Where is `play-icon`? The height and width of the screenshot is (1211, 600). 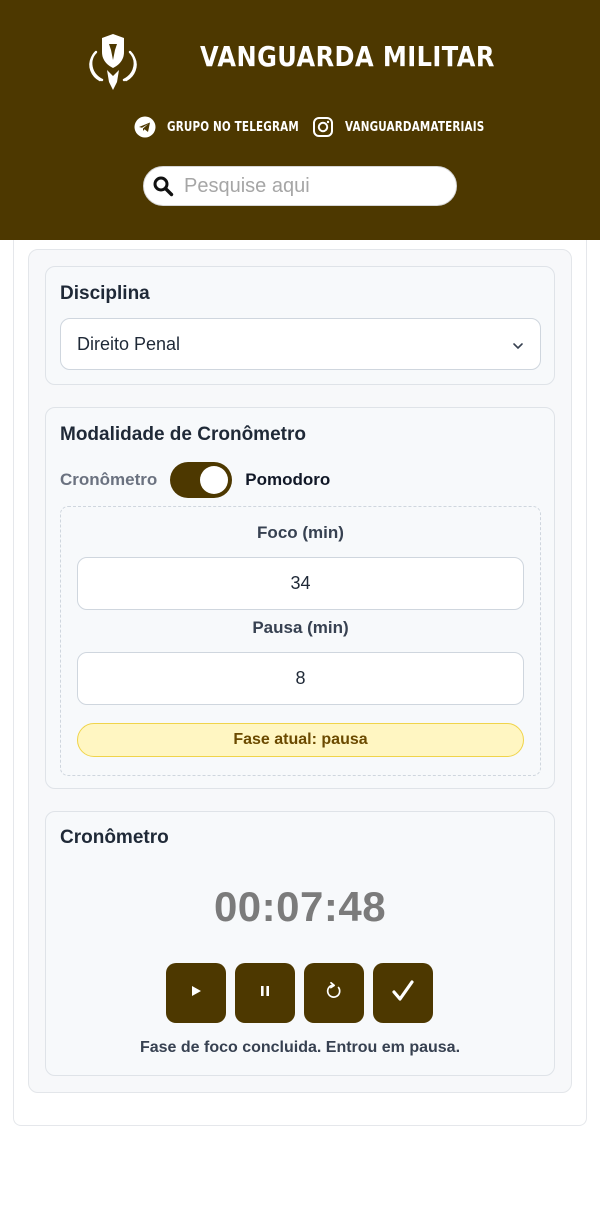
play-icon is located at coordinates (196, 993).